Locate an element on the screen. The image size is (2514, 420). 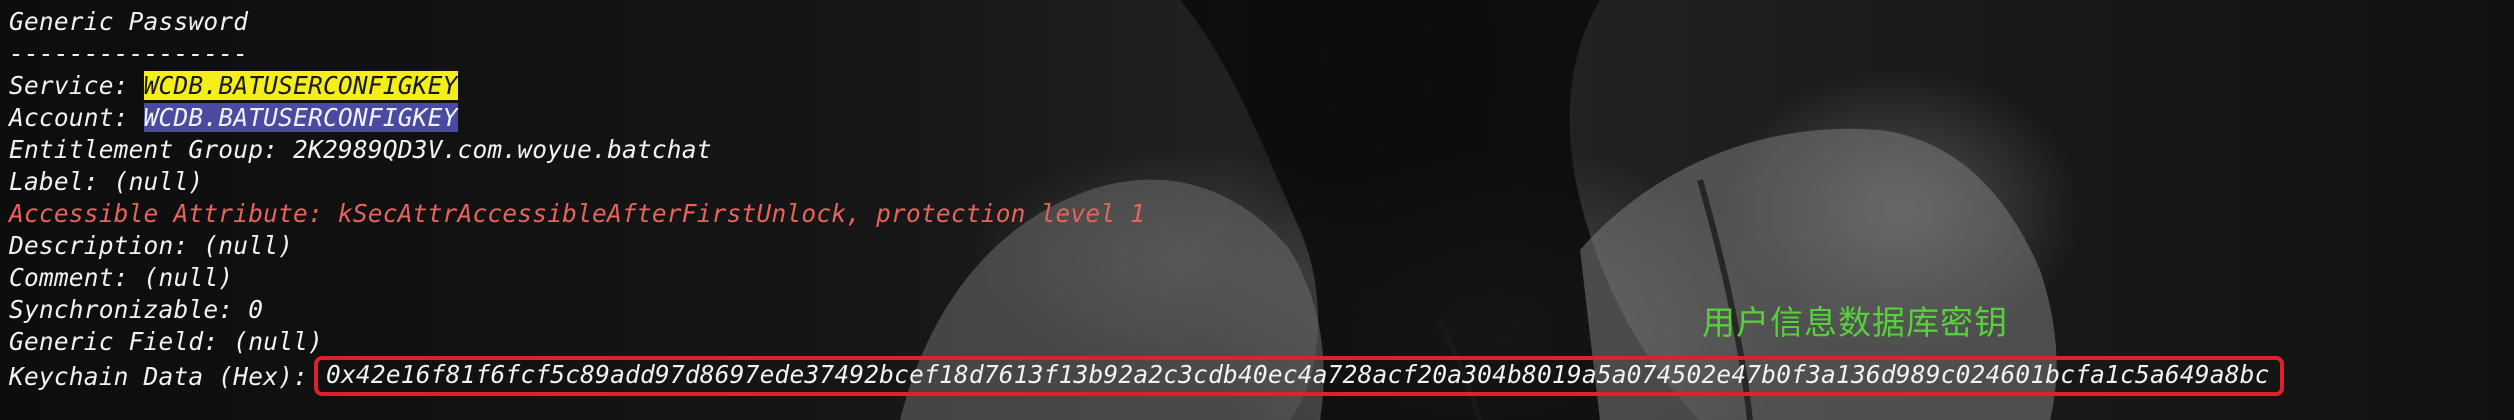
service-value: WCDB.BATUSERCONFIGKEY is located at coordinates (300, 85).